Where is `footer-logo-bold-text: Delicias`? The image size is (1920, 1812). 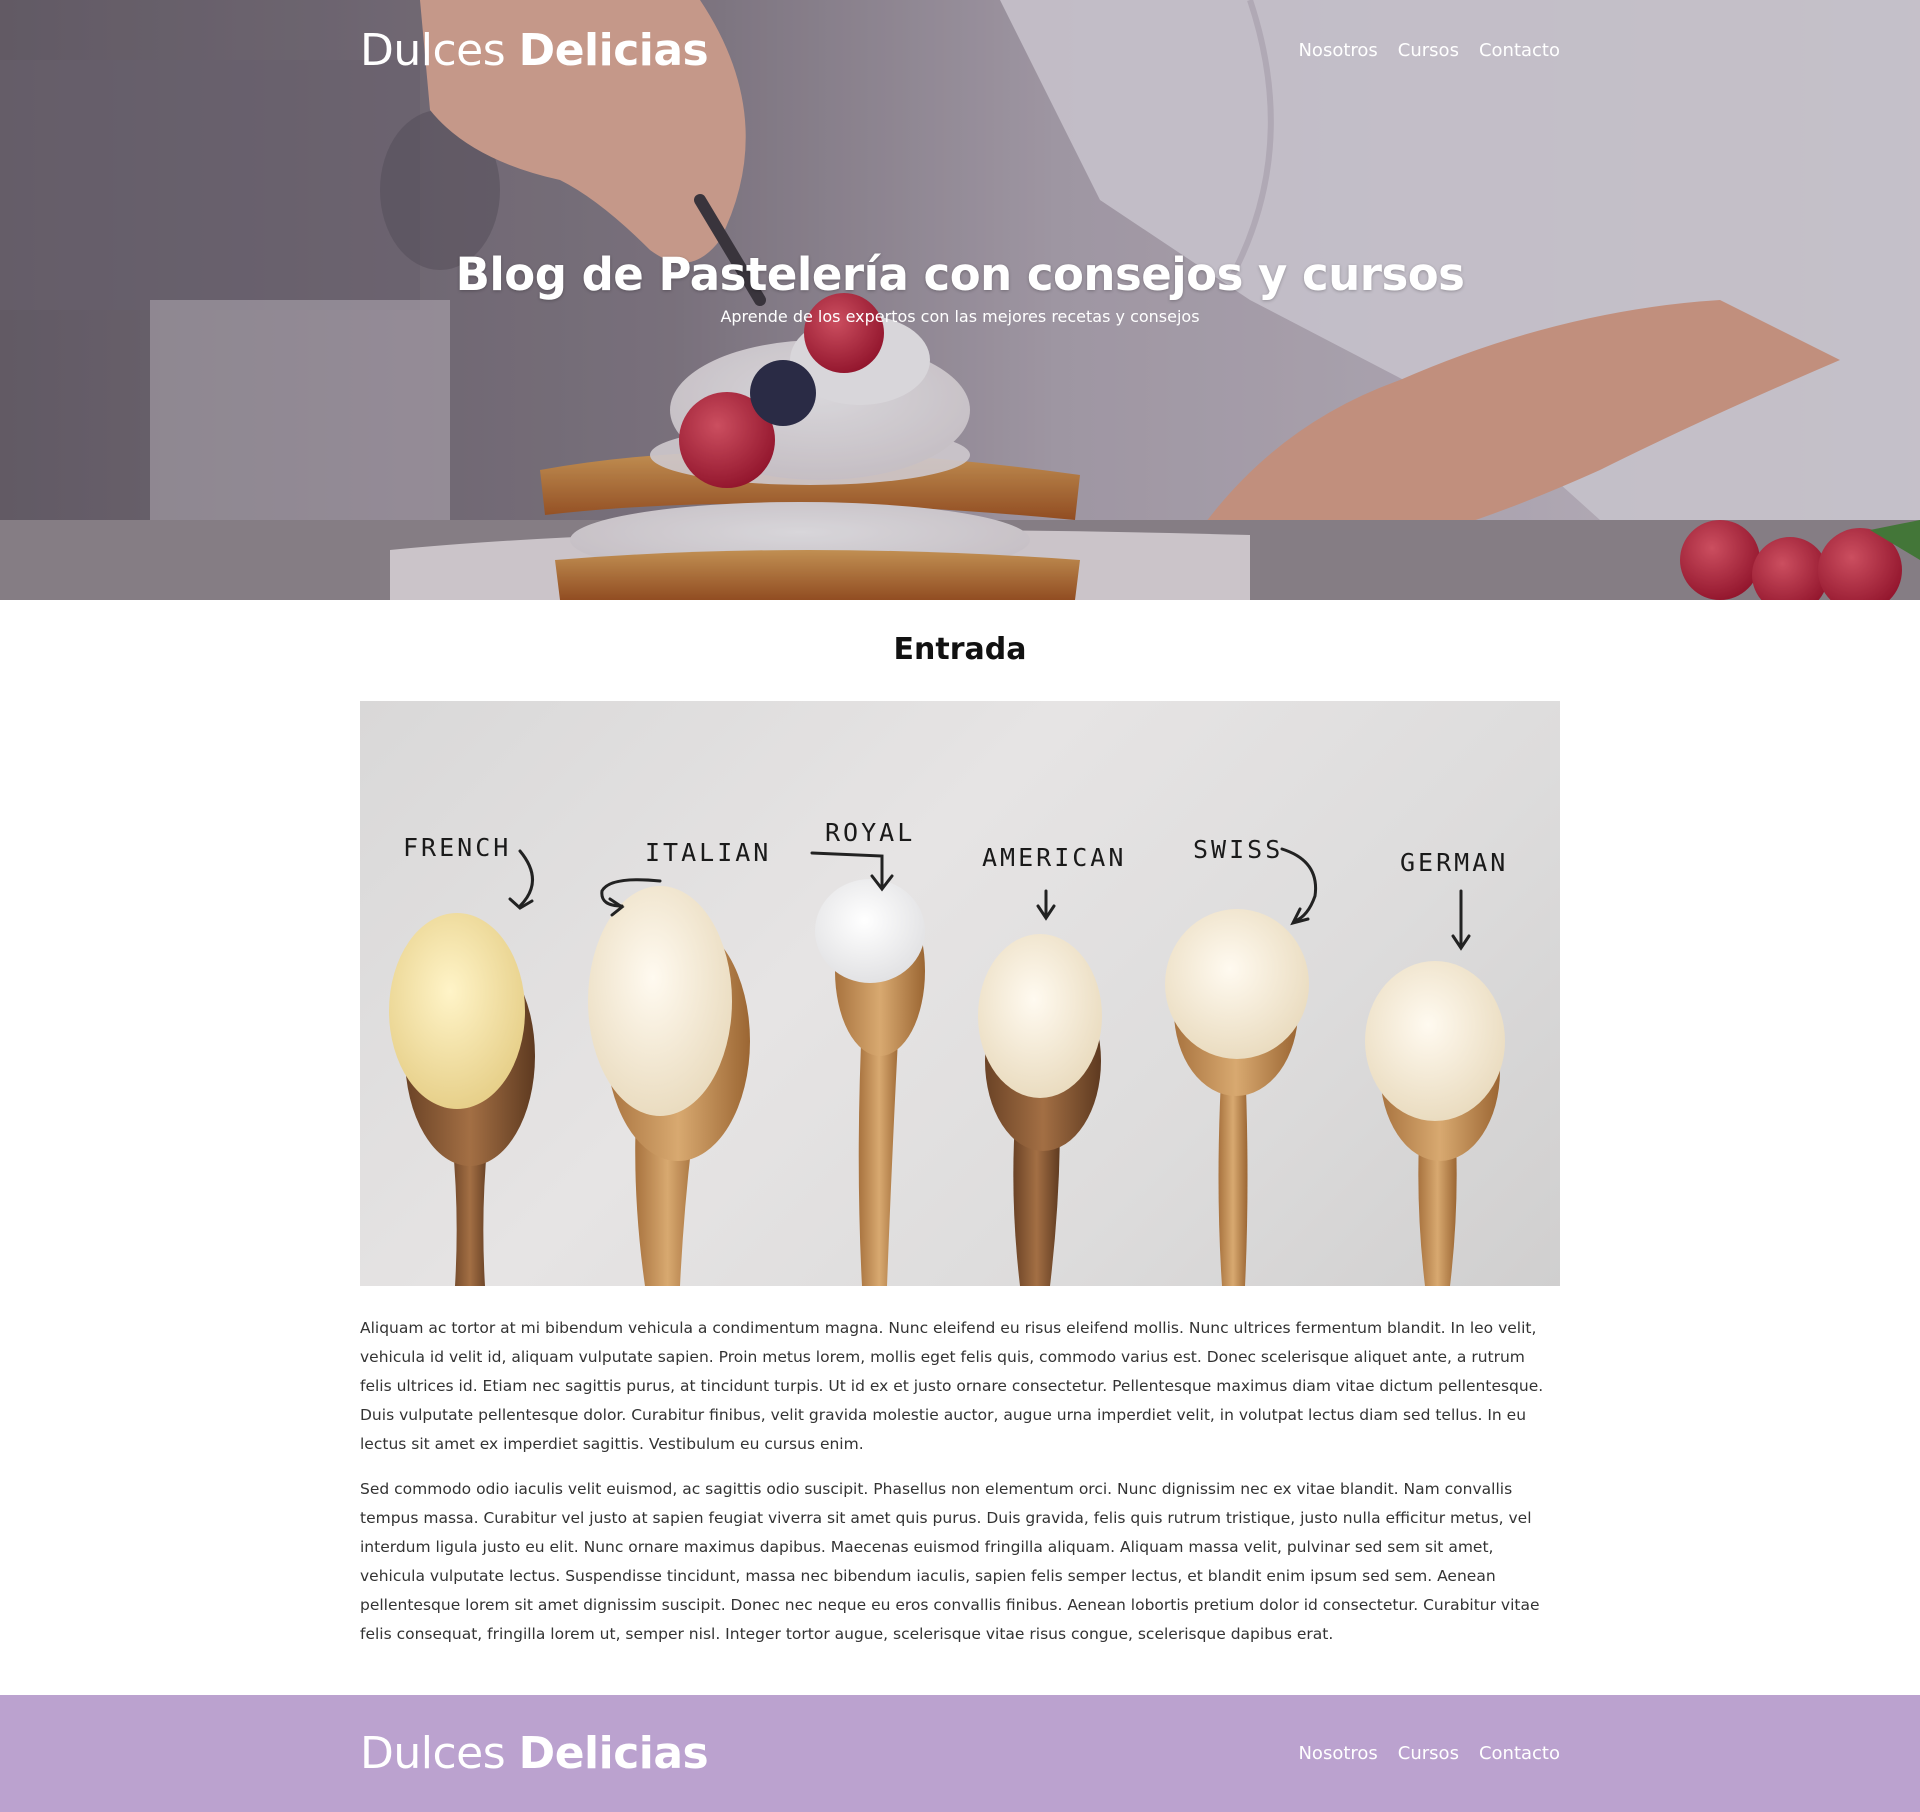
footer-logo-bold-text: Delicias is located at coordinates (613, 1753).